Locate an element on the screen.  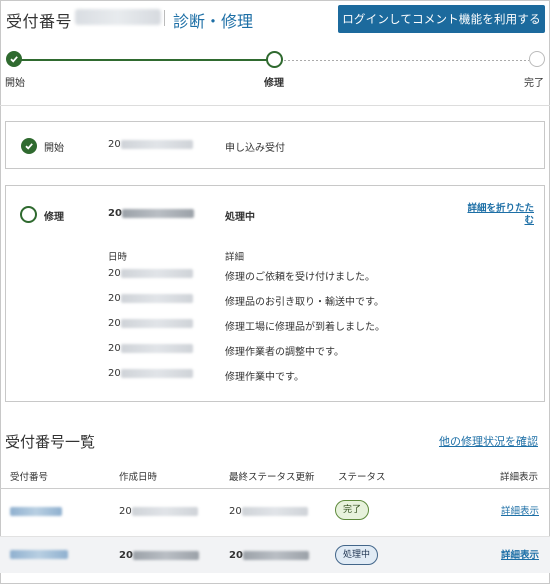
card-repair-status: 処理中 is located at coordinates (240, 217).